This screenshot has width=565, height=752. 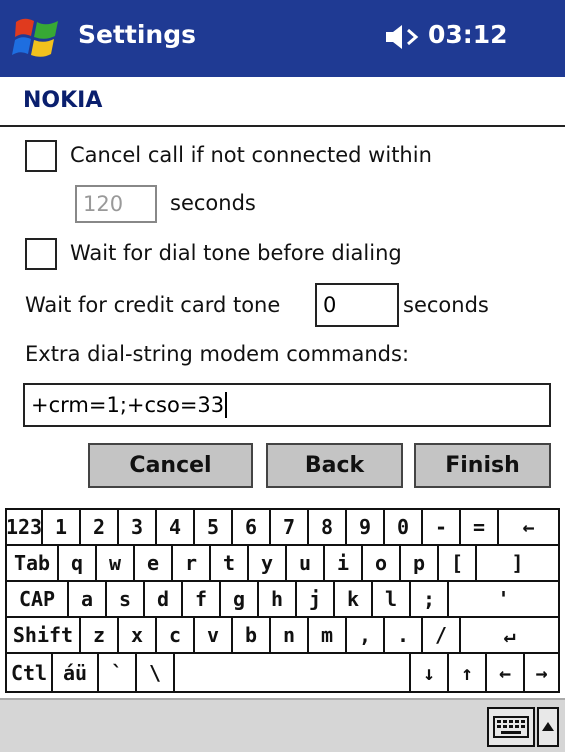 I want to click on key-backtick: `, so click(x=118, y=672).